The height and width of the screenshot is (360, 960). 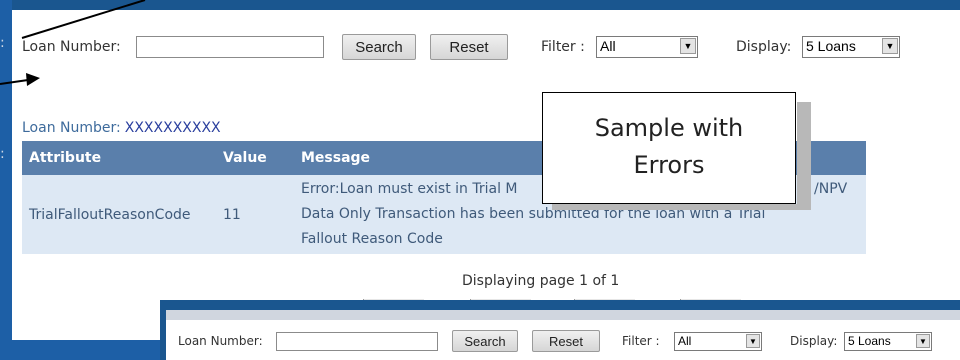 I want to click on filter-label: Filter :, so click(x=563, y=47).